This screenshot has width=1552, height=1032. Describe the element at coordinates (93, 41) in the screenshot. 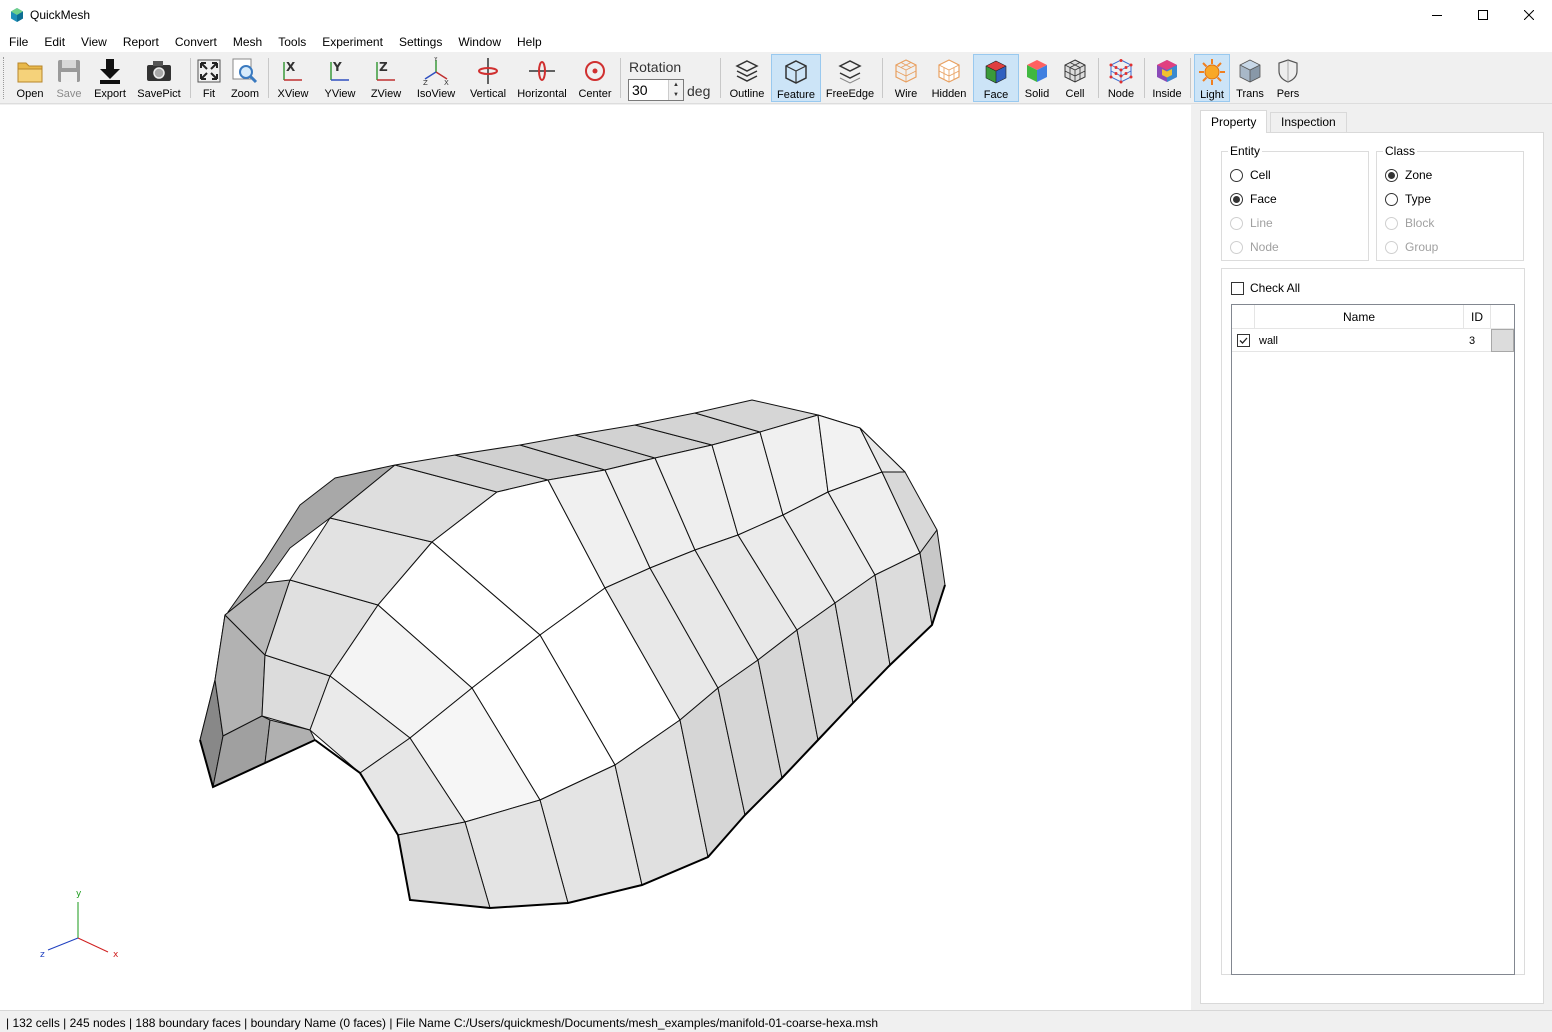

I see `menu-view: View` at that location.